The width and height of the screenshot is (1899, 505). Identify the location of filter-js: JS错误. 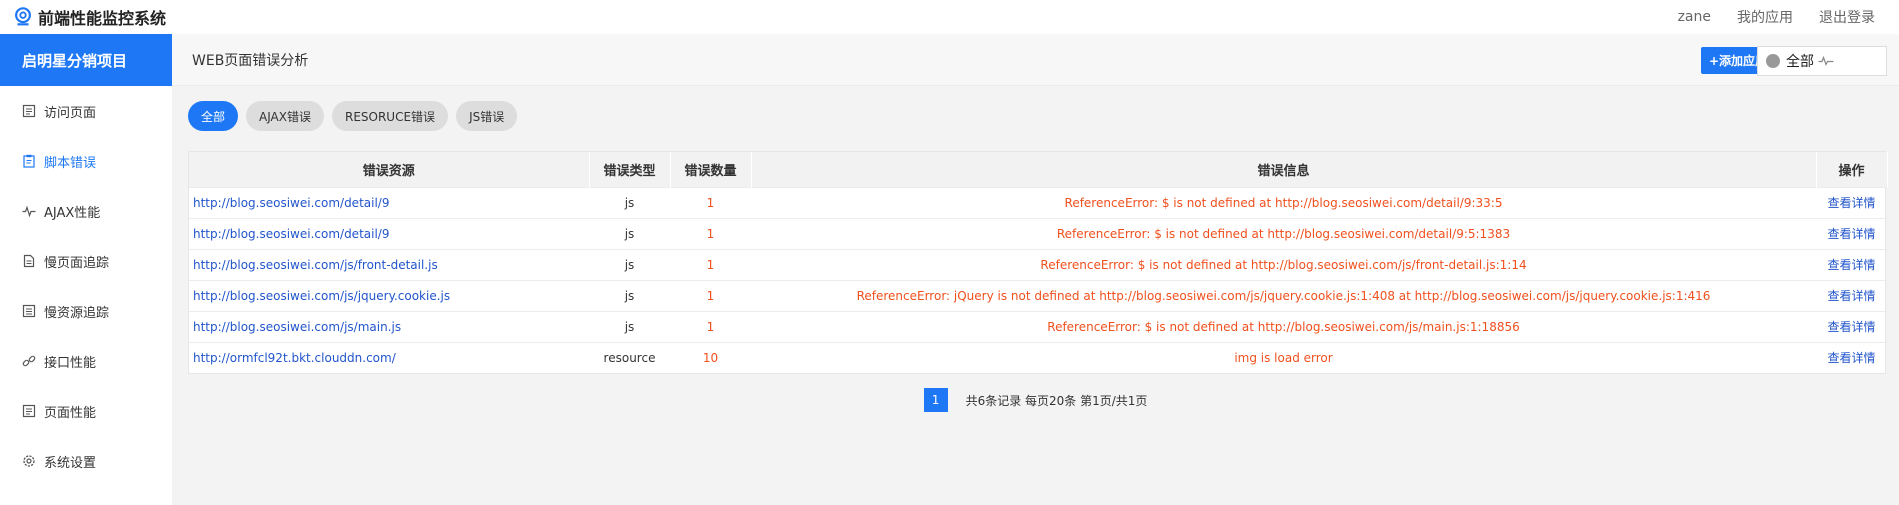
(487, 116).